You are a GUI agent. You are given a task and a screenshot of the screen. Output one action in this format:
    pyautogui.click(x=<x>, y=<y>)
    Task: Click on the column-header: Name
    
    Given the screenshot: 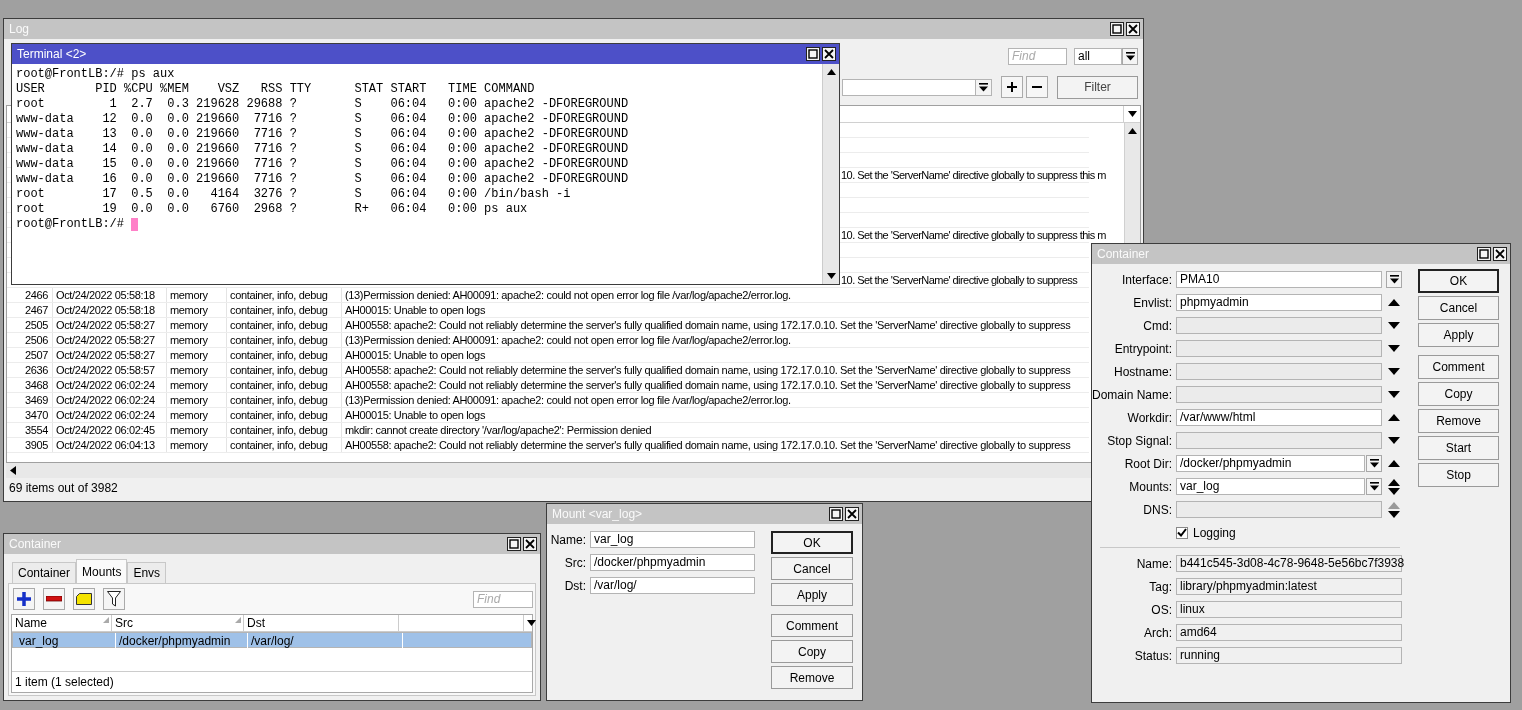 What is the action you would take?
    pyautogui.click(x=62, y=623)
    